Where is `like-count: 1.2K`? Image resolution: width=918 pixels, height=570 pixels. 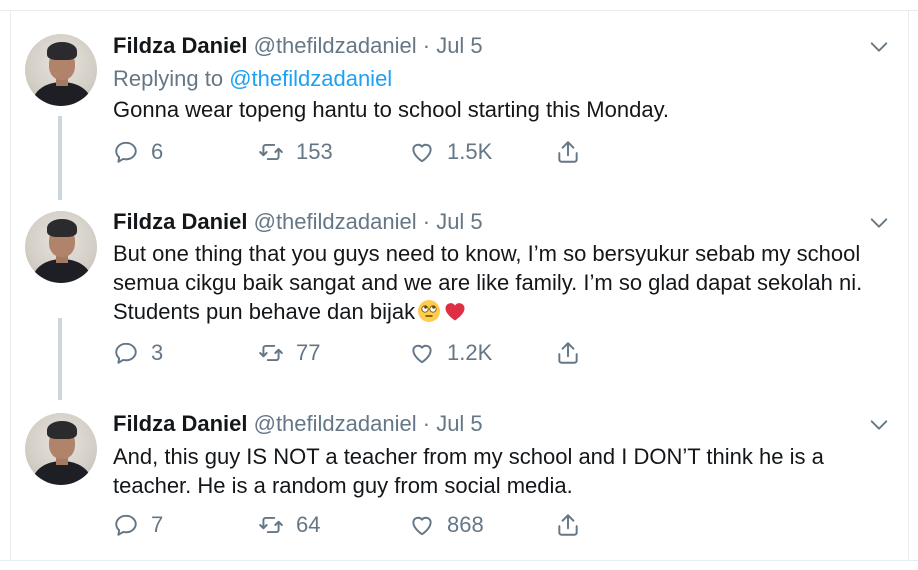
like-count: 1.2K is located at coordinates (470, 352).